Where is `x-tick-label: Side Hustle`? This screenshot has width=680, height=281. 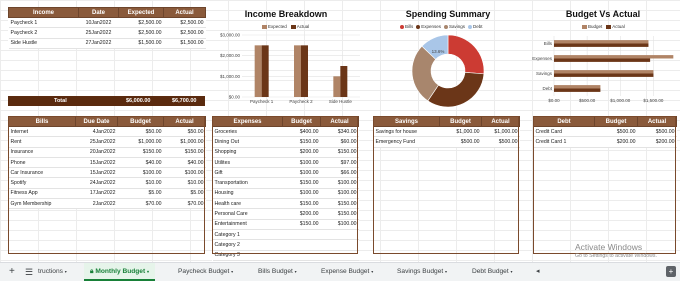 x-tick-label: Side Hustle is located at coordinates (341, 101).